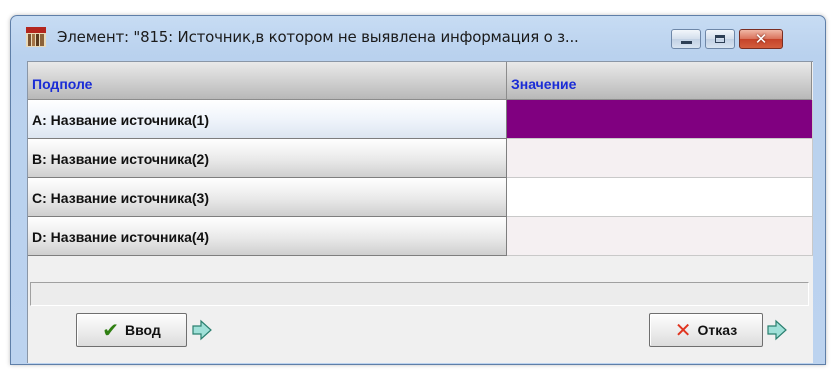 The height and width of the screenshot is (371, 831). I want to click on maximize-button, so click(720, 39).